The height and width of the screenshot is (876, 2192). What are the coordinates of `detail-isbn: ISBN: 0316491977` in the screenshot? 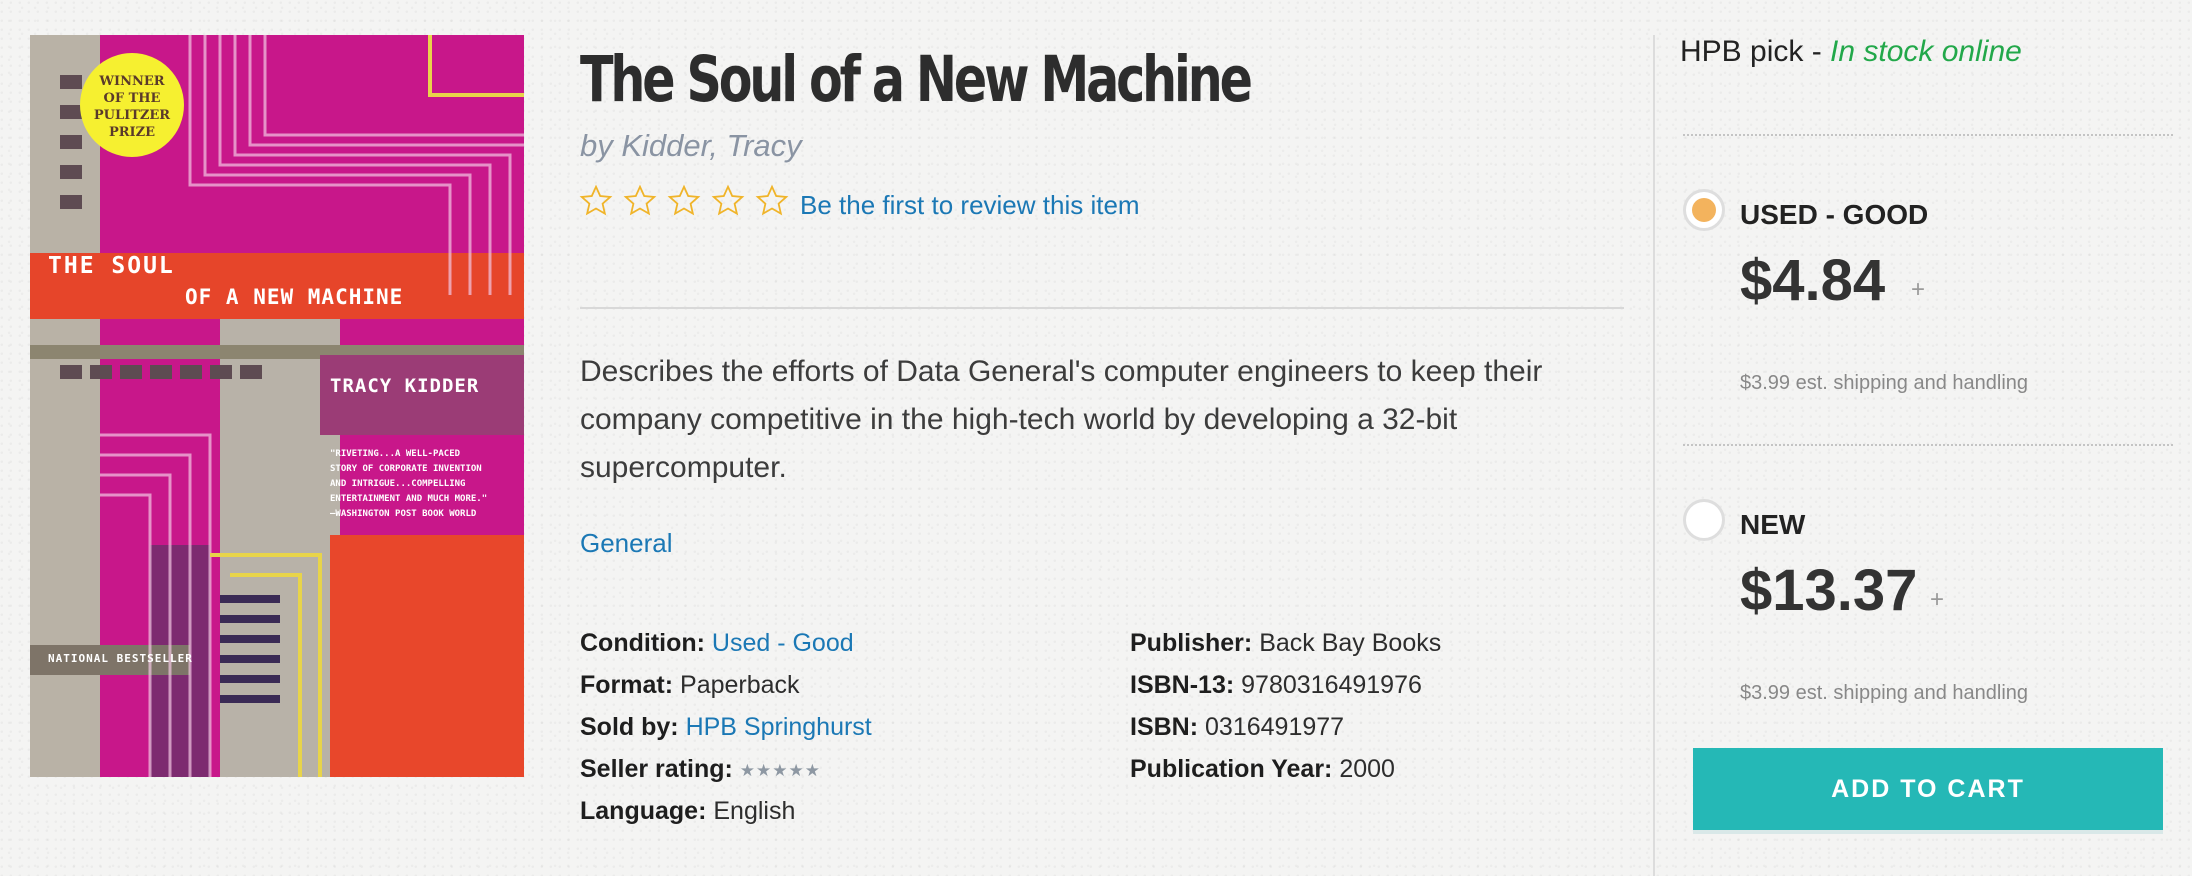 It's located at (1237, 727).